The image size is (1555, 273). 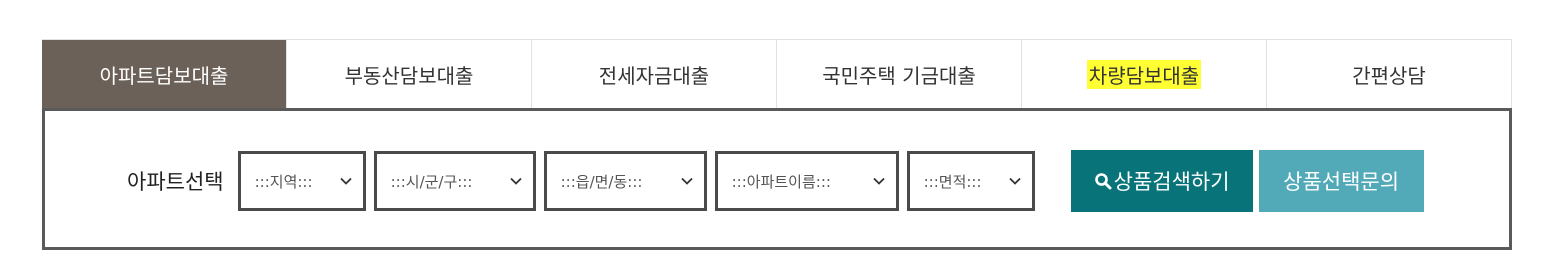 I want to click on tab-label: 부동산담보대출, so click(x=409, y=75).